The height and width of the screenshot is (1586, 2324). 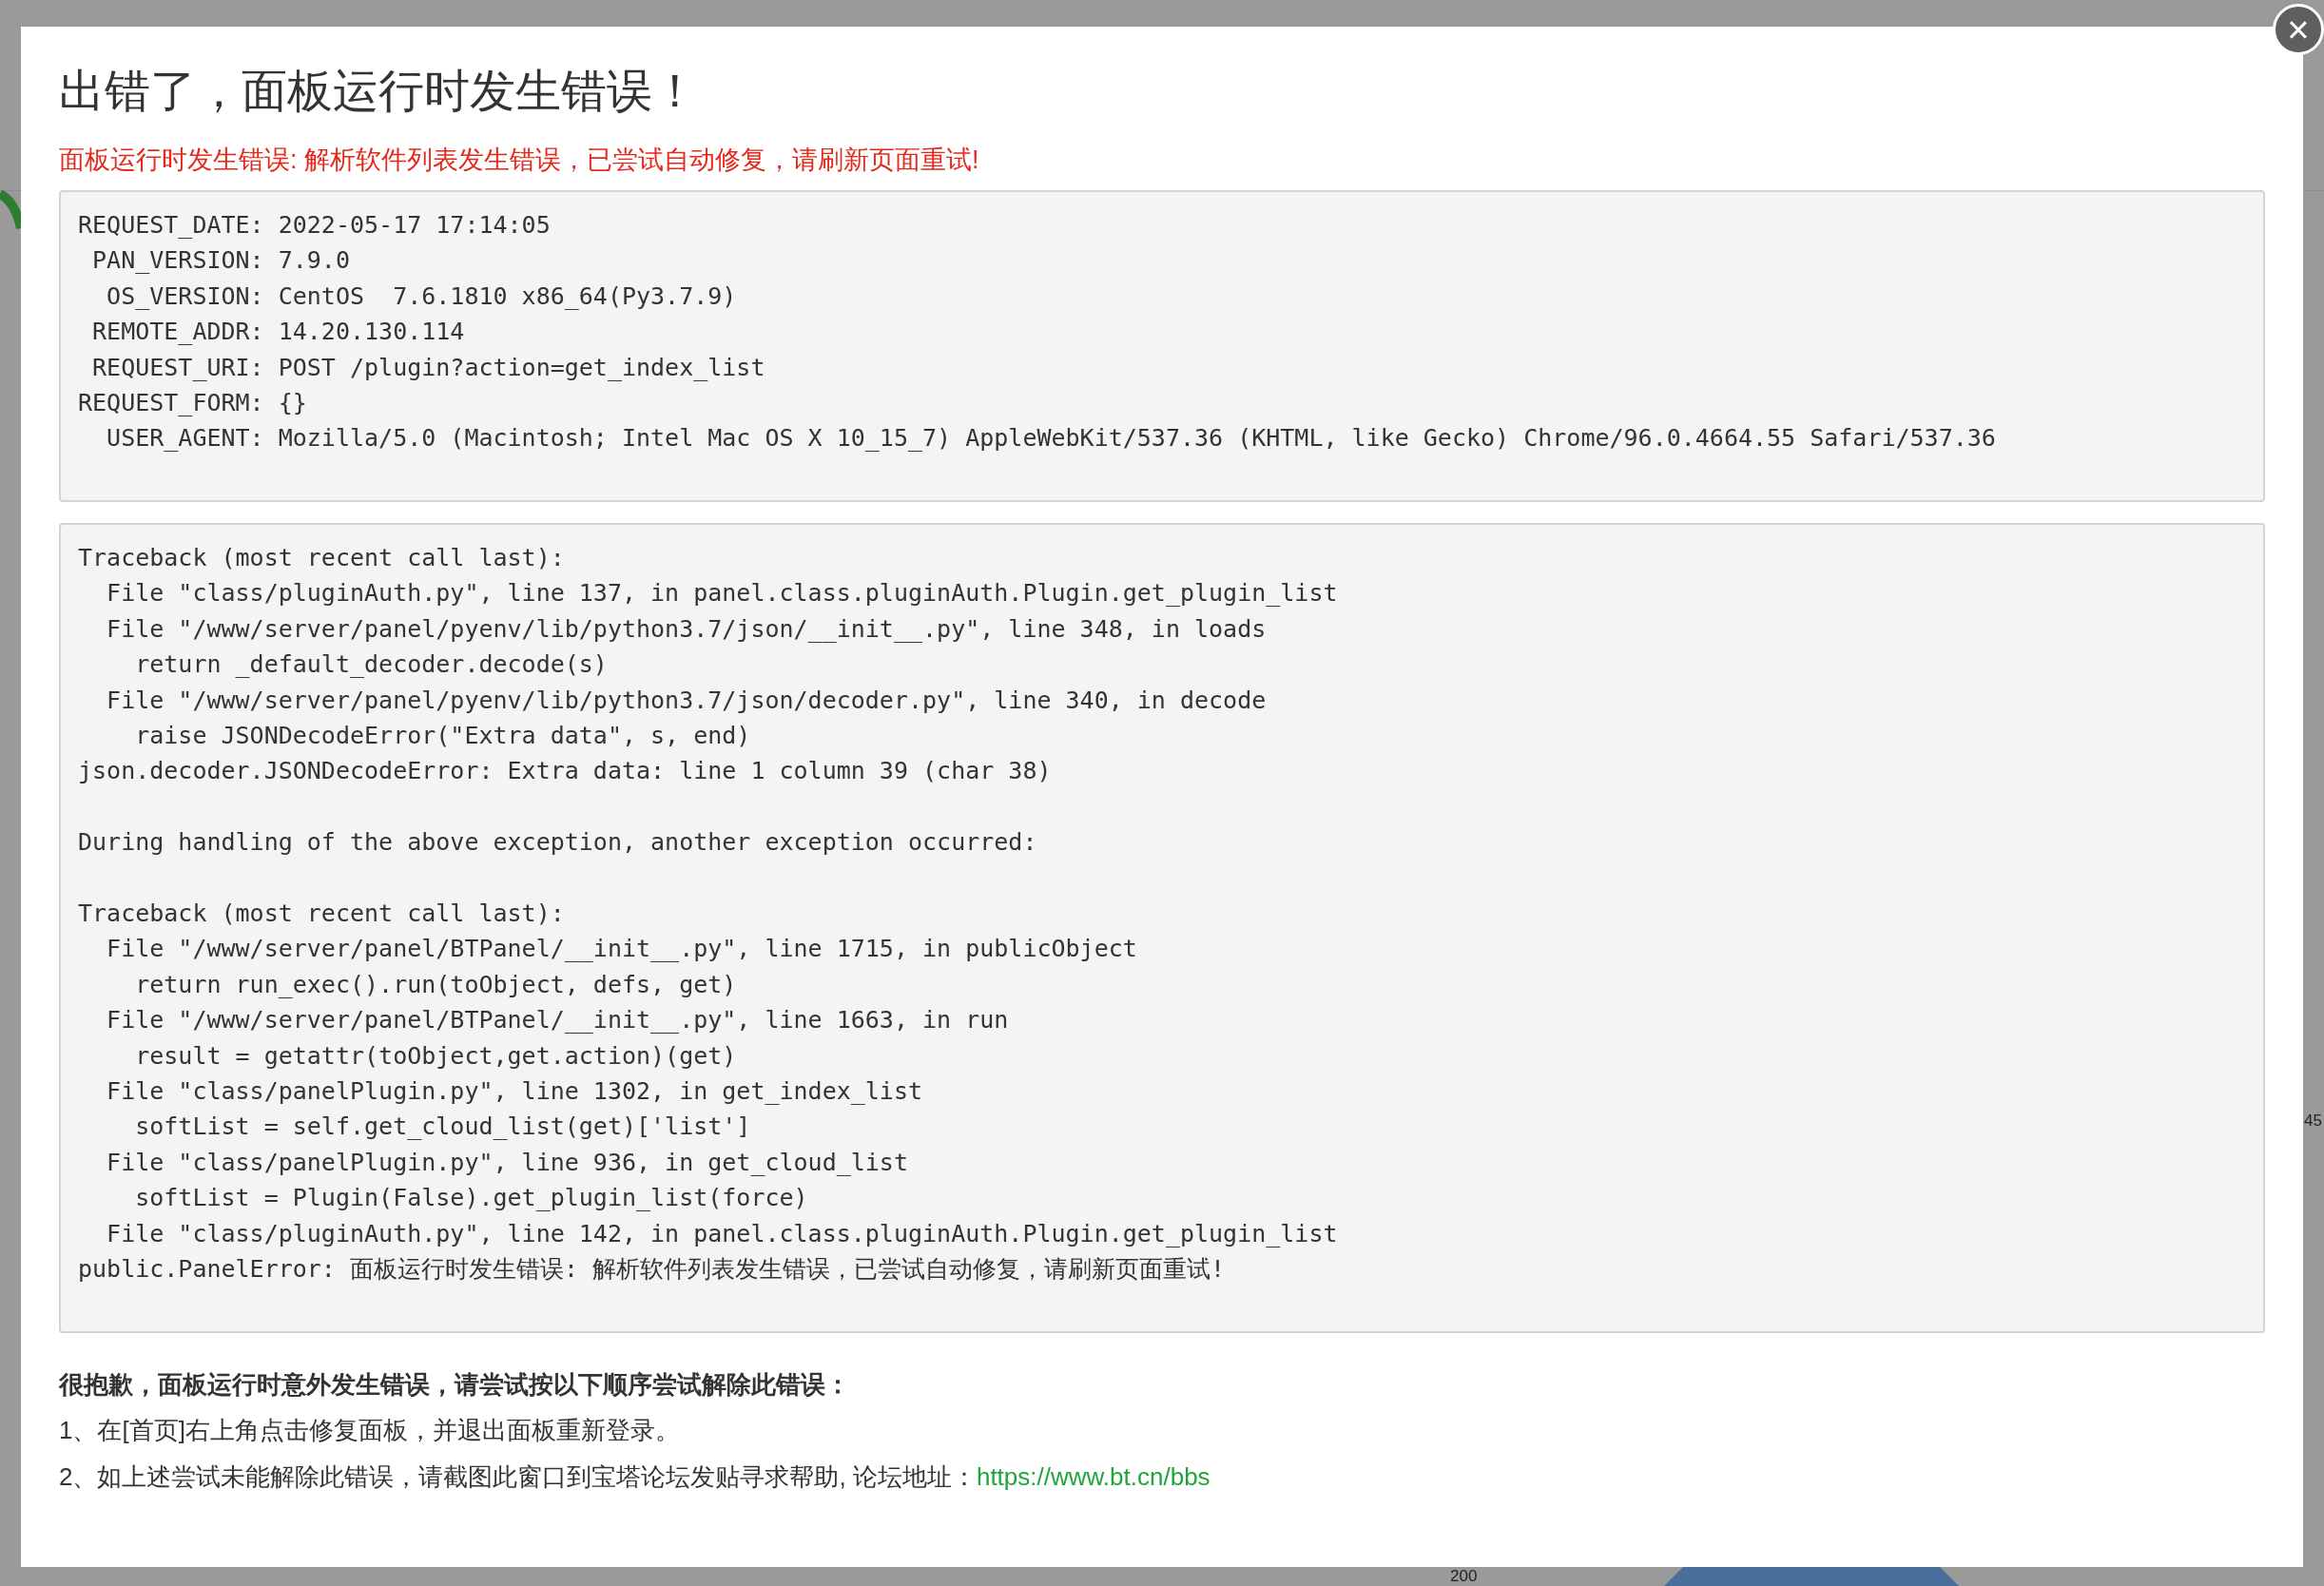 What do you see at coordinates (686, 700) in the screenshot?
I see `code-line: File "/www/server/panel/pyenv/lib/python3.7/json/decoder.py", line 340, in decode` at bounding box center [686, 700].